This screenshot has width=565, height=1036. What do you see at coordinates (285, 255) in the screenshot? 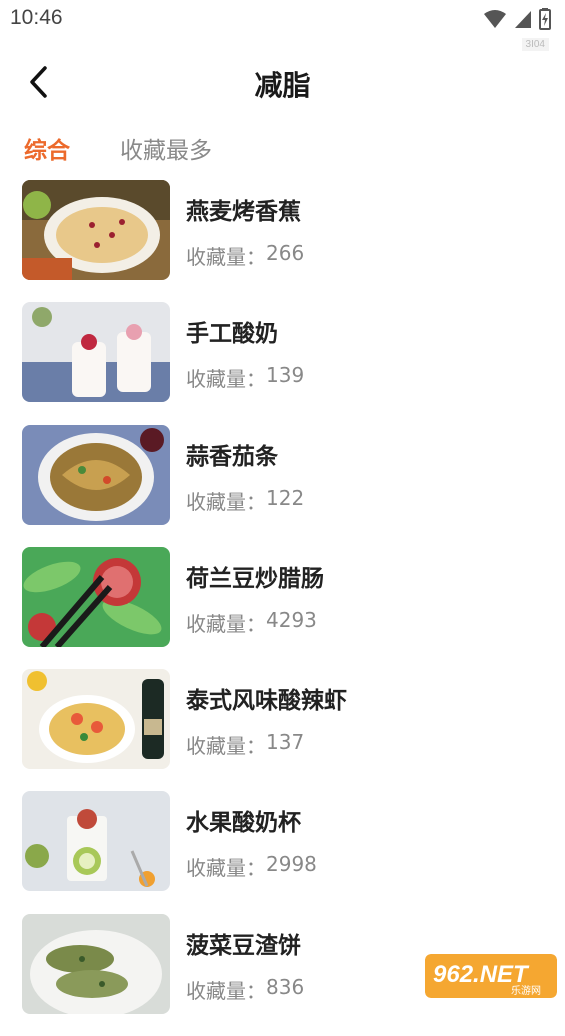
I see `favorite-count-value: 266` at bounding box center [285, 255].